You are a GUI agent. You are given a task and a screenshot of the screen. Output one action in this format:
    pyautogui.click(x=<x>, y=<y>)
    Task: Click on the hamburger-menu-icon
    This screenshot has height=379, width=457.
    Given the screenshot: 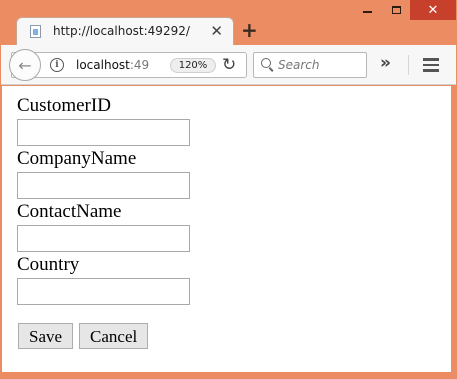 What is the action you would take?
    pyautogui.click(x=431, y=65)
    